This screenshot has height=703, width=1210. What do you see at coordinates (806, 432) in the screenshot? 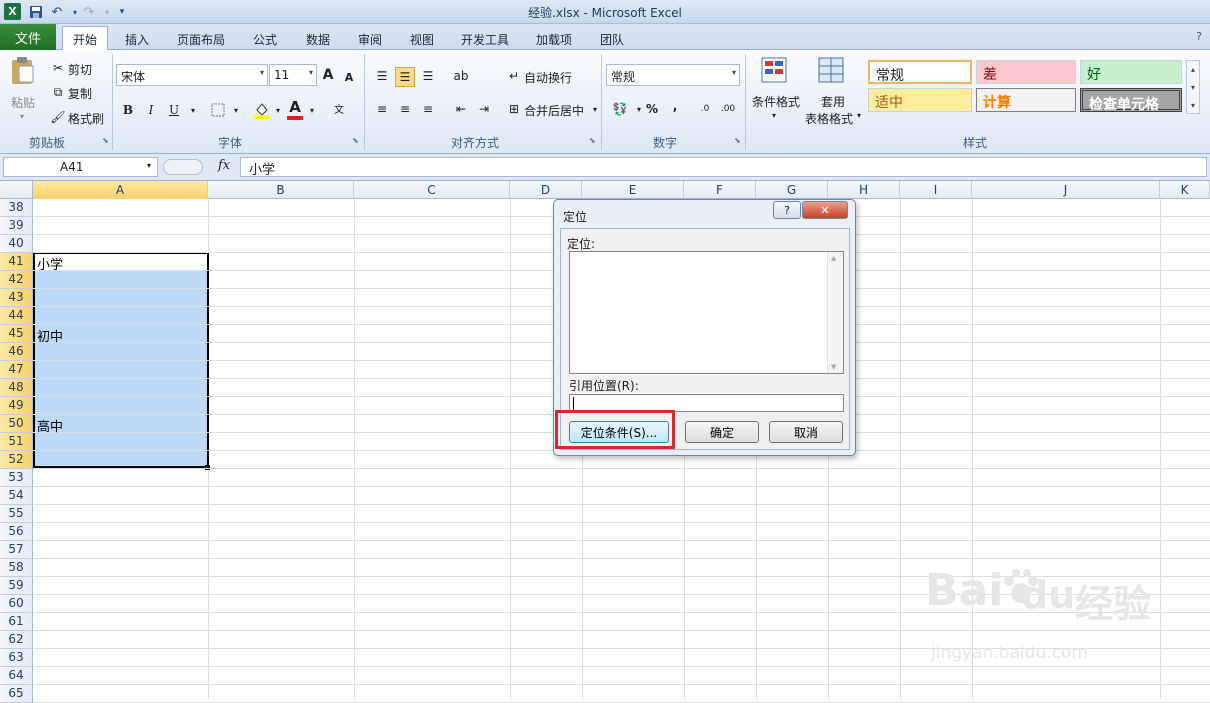
I see `cancel-button: 取消` at bounding box center [806, 432].